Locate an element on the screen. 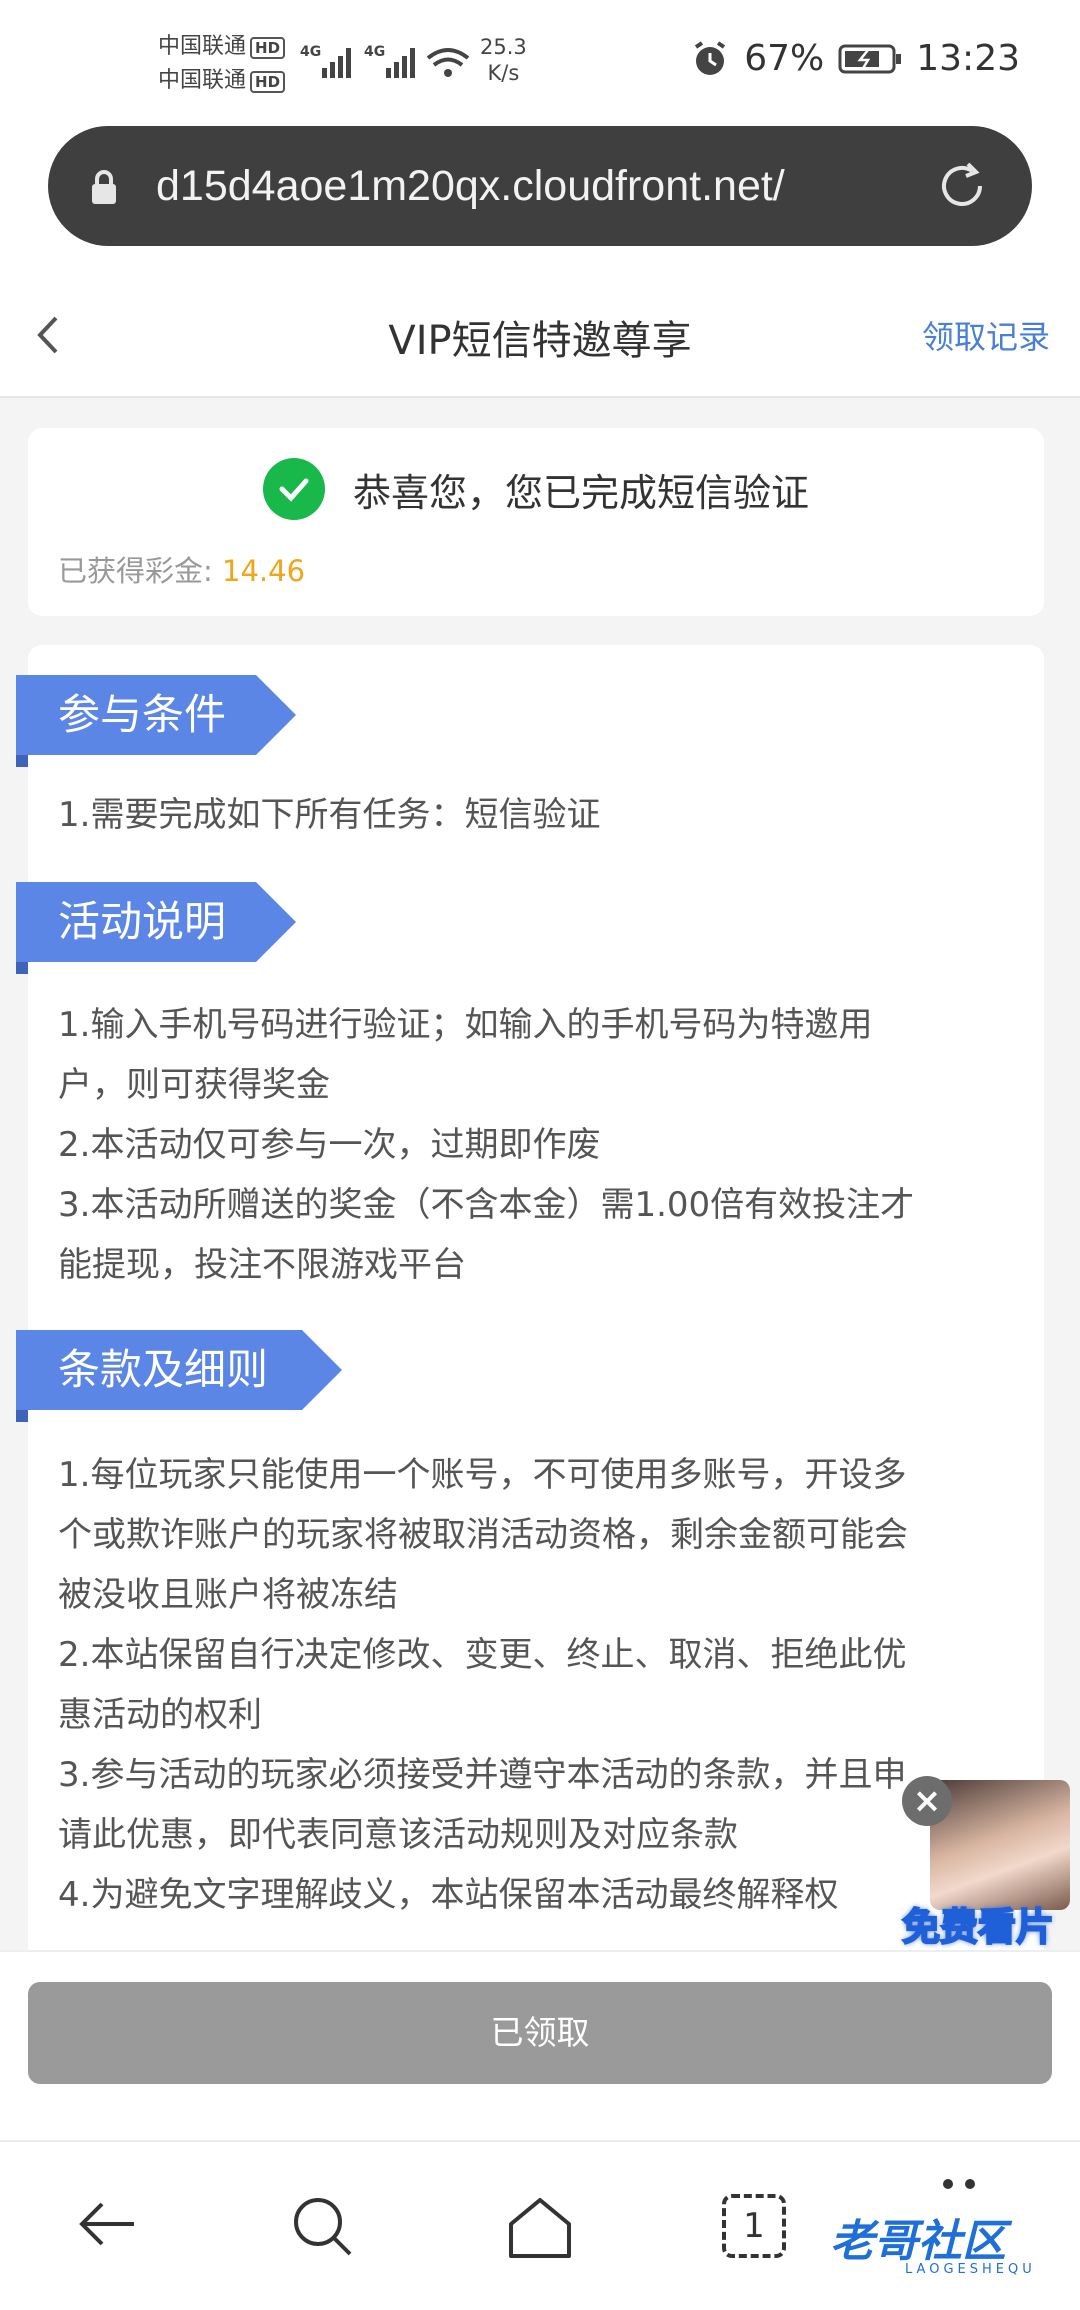  battery-icon is located at coordinates (870, 58).